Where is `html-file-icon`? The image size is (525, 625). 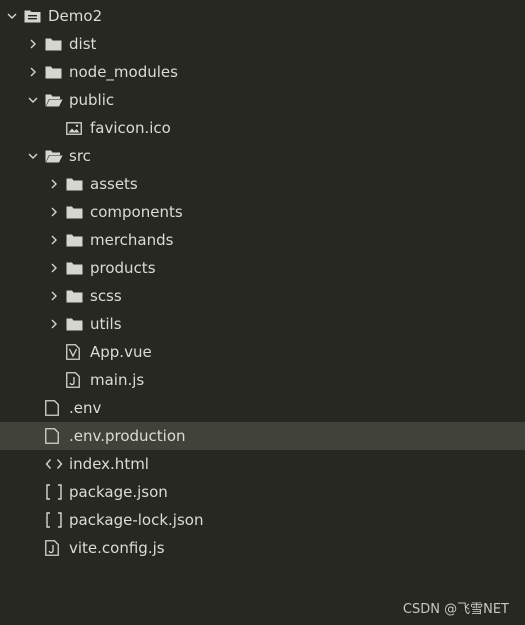 html-file-icon is located at coordinates (54, 464).